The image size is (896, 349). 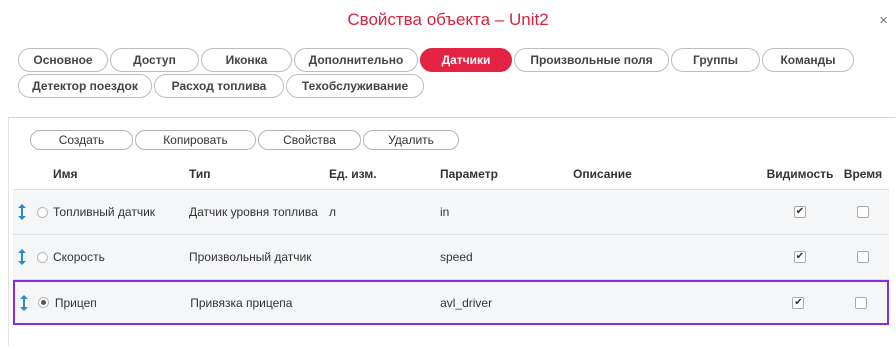 I want to click on sensor-parameter: avl_driver, so click(x=466, y=302).